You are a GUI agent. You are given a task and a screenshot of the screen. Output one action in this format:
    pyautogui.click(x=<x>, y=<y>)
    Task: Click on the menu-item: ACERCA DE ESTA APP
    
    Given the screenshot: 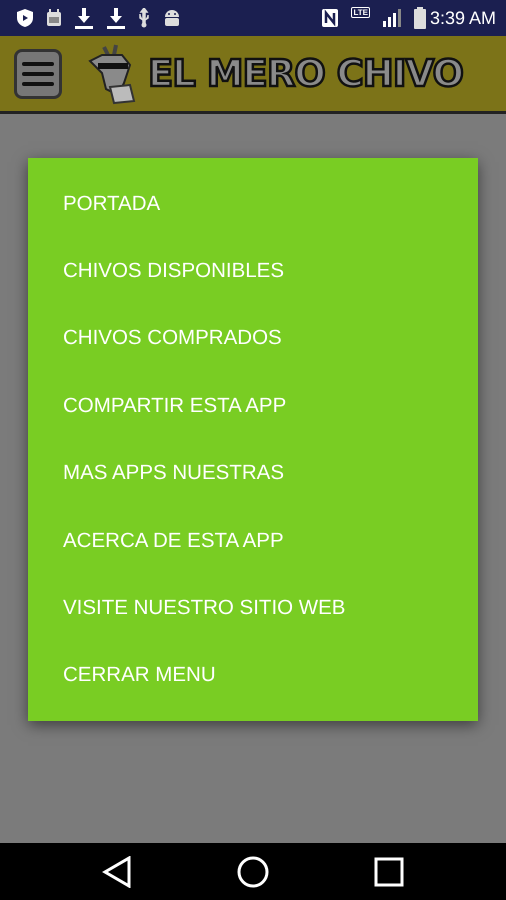 What is the action you would take?
    pyautogui.click(x=253, y=540)
    